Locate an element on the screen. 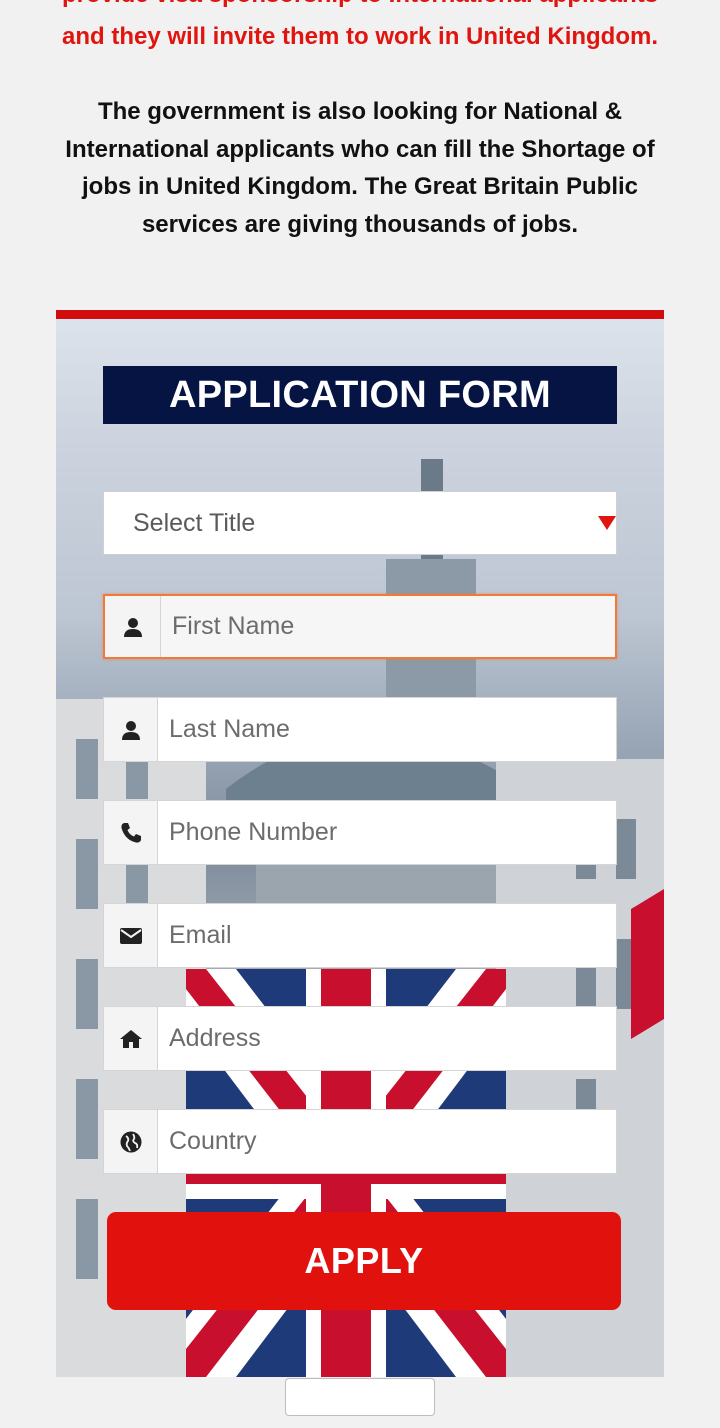 The image size is (720, 1428). envelope-icon is located at coordinates (130, 935).